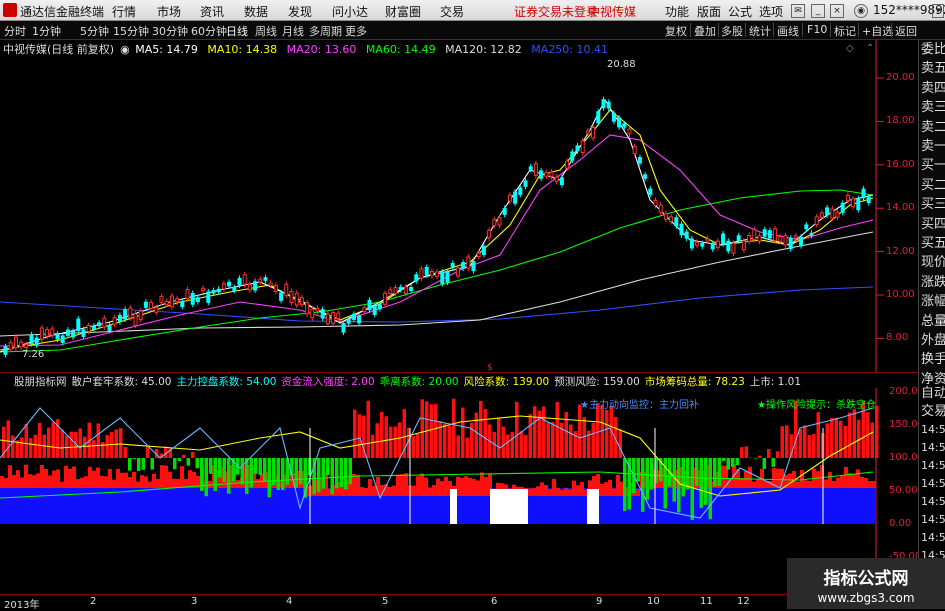 The image size is (945, 611). I want to click on side-item-14: 总量, so click(933, 322).